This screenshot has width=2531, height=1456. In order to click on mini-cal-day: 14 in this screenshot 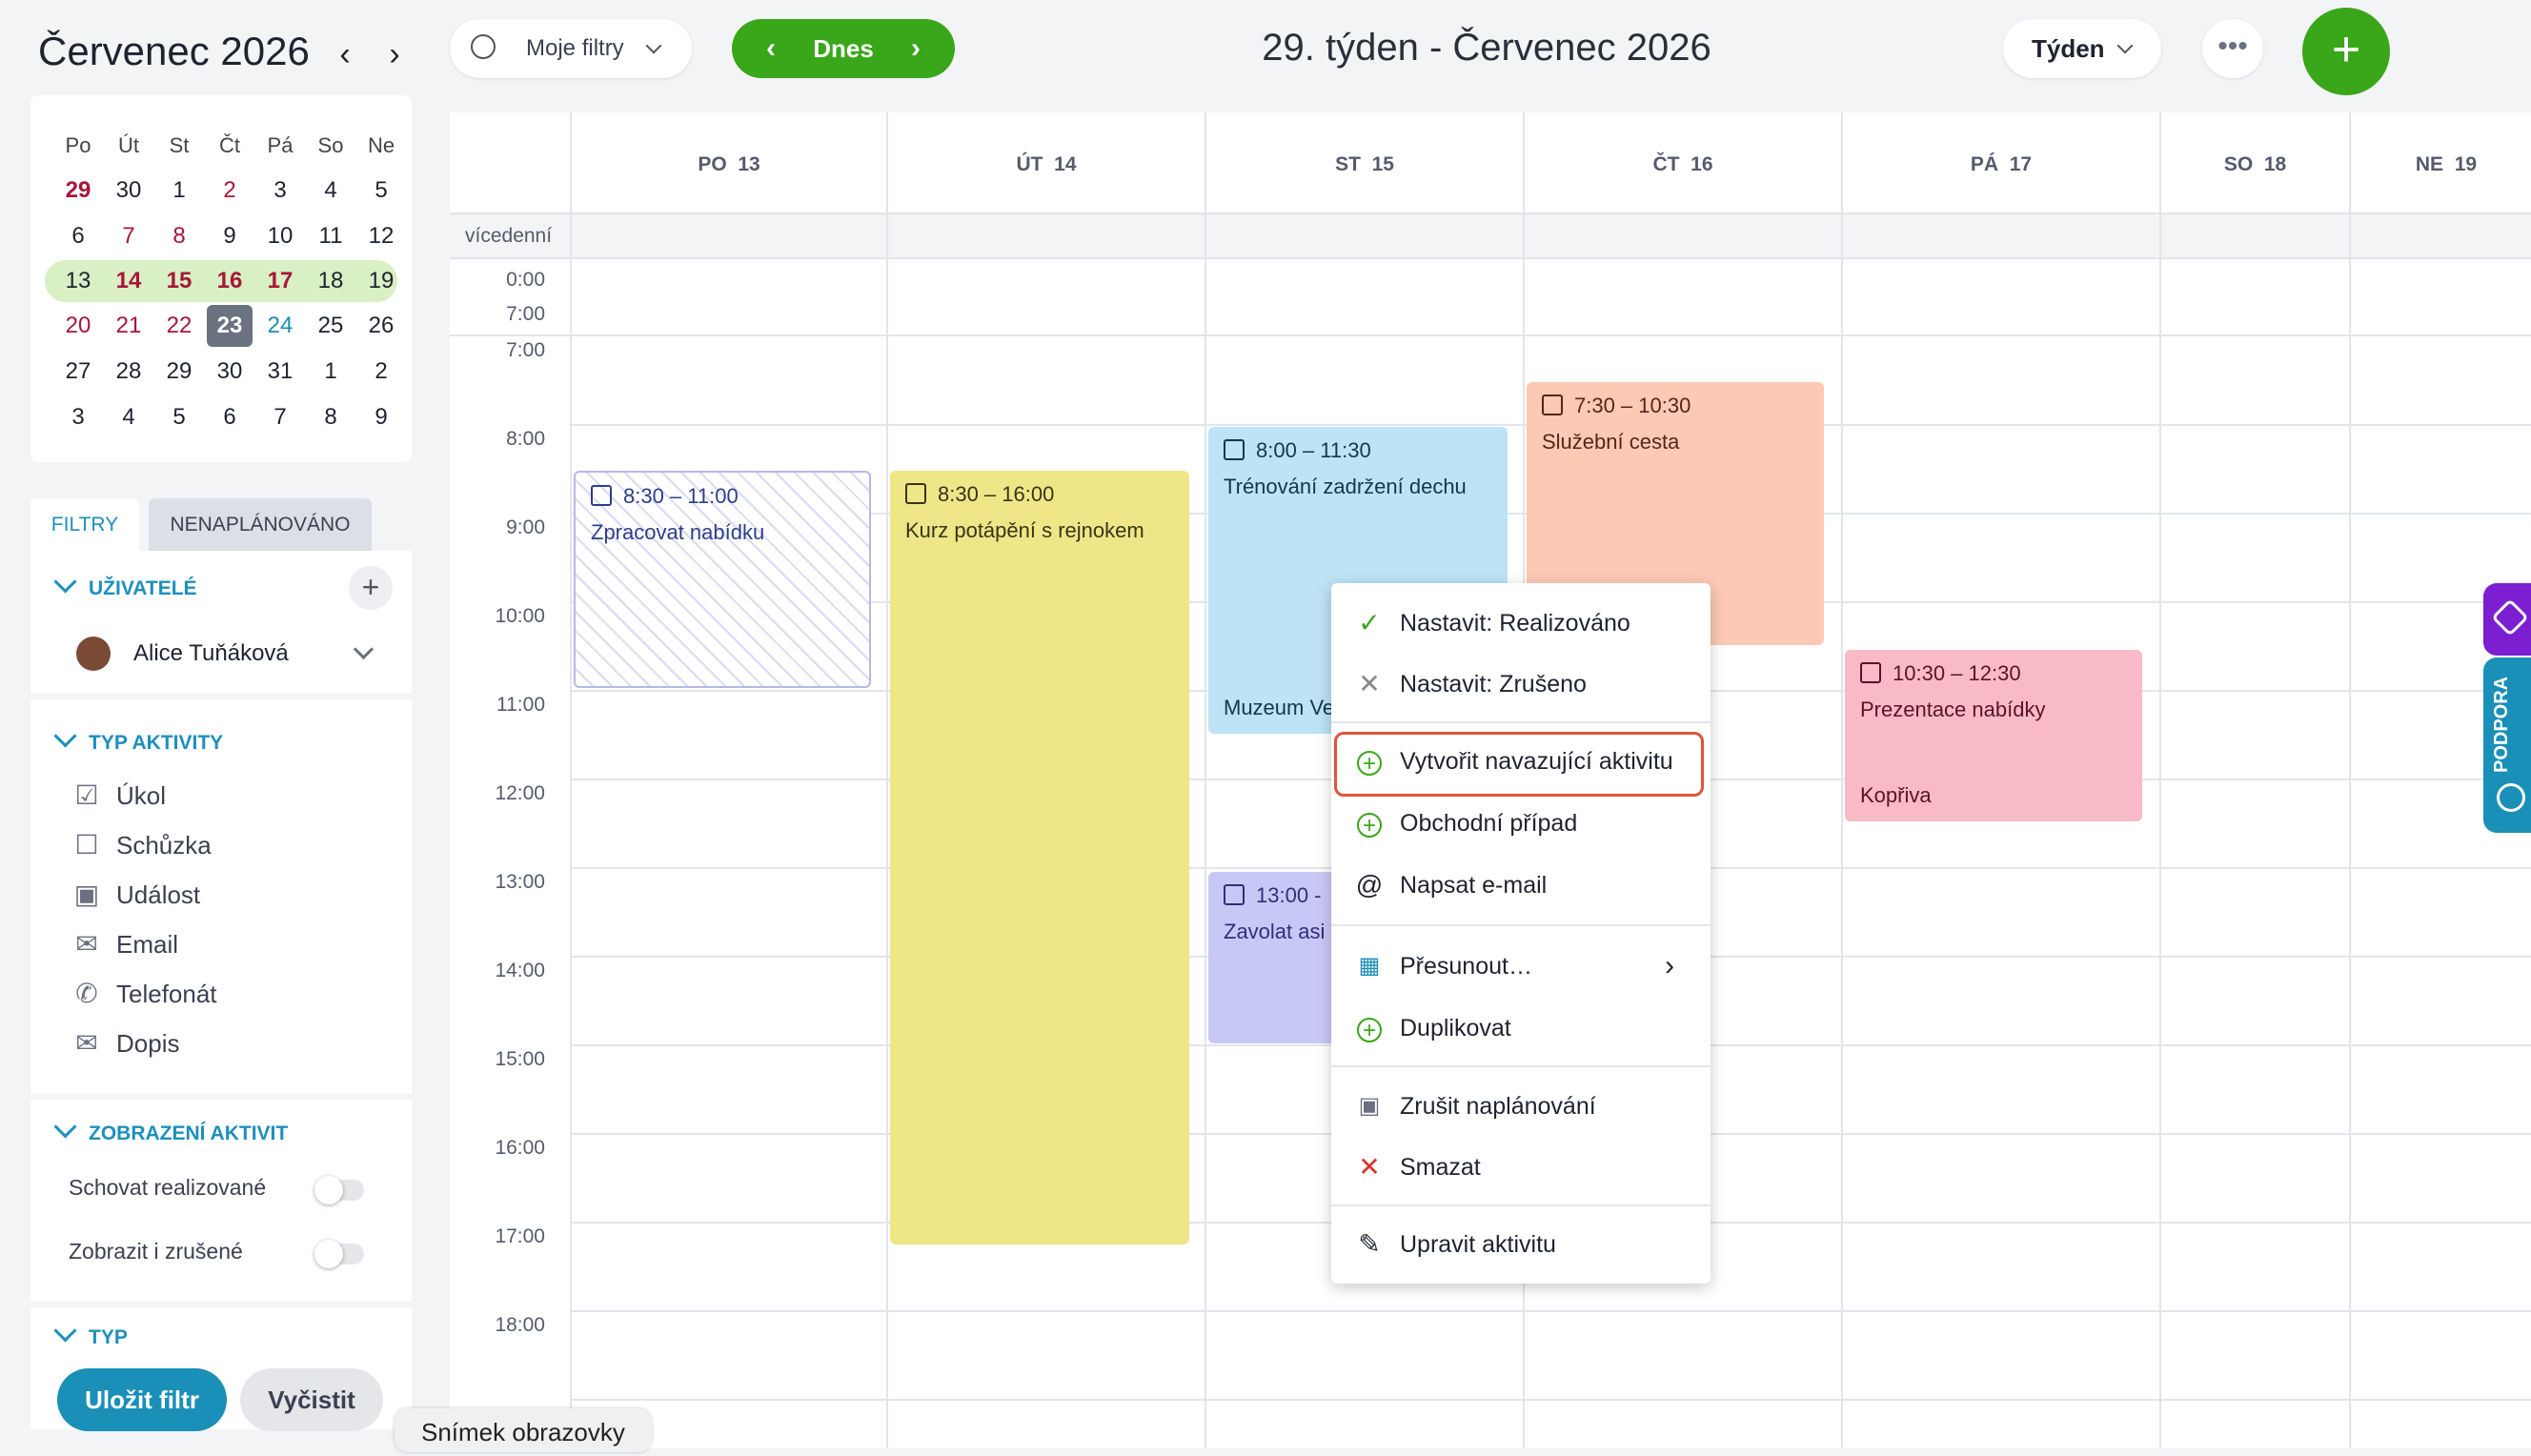, I will do `click(129, 281)`.